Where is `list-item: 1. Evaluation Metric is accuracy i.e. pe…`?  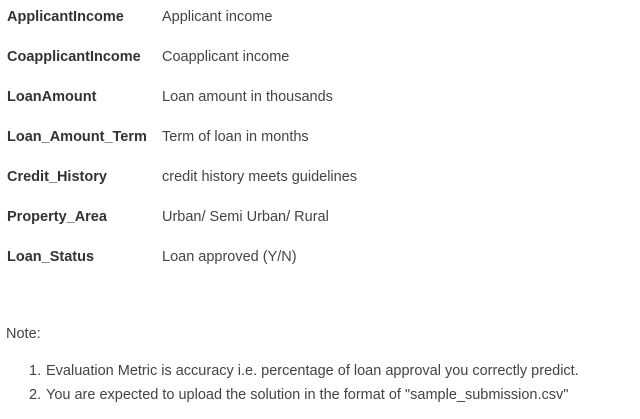
list-item: 1. Evaluation Metric is accuracy i.e. pe… is located at coordinates (320, 375).